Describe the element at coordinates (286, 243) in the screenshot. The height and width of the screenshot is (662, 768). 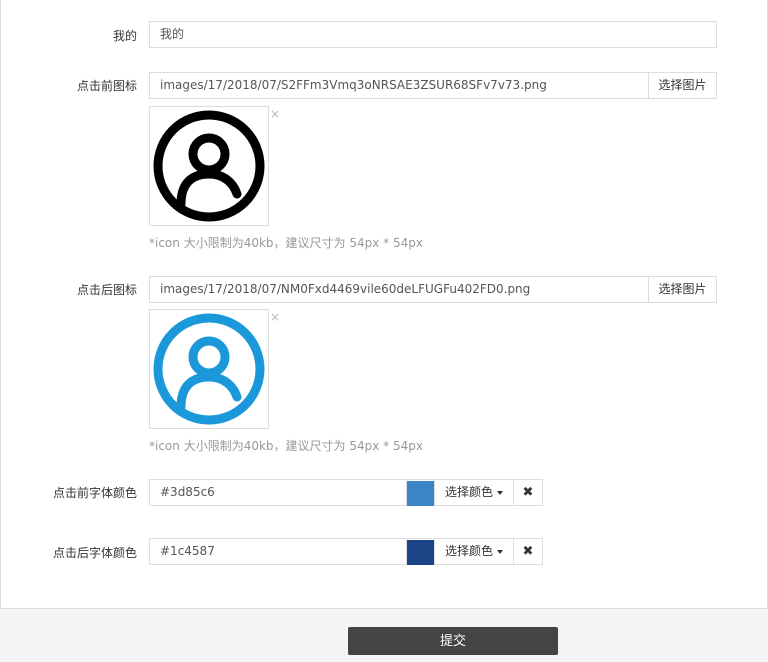
I see `before-icon-hint: *icon 大小限制为40kb，建议尺寸为 54px * 54px` at that location.